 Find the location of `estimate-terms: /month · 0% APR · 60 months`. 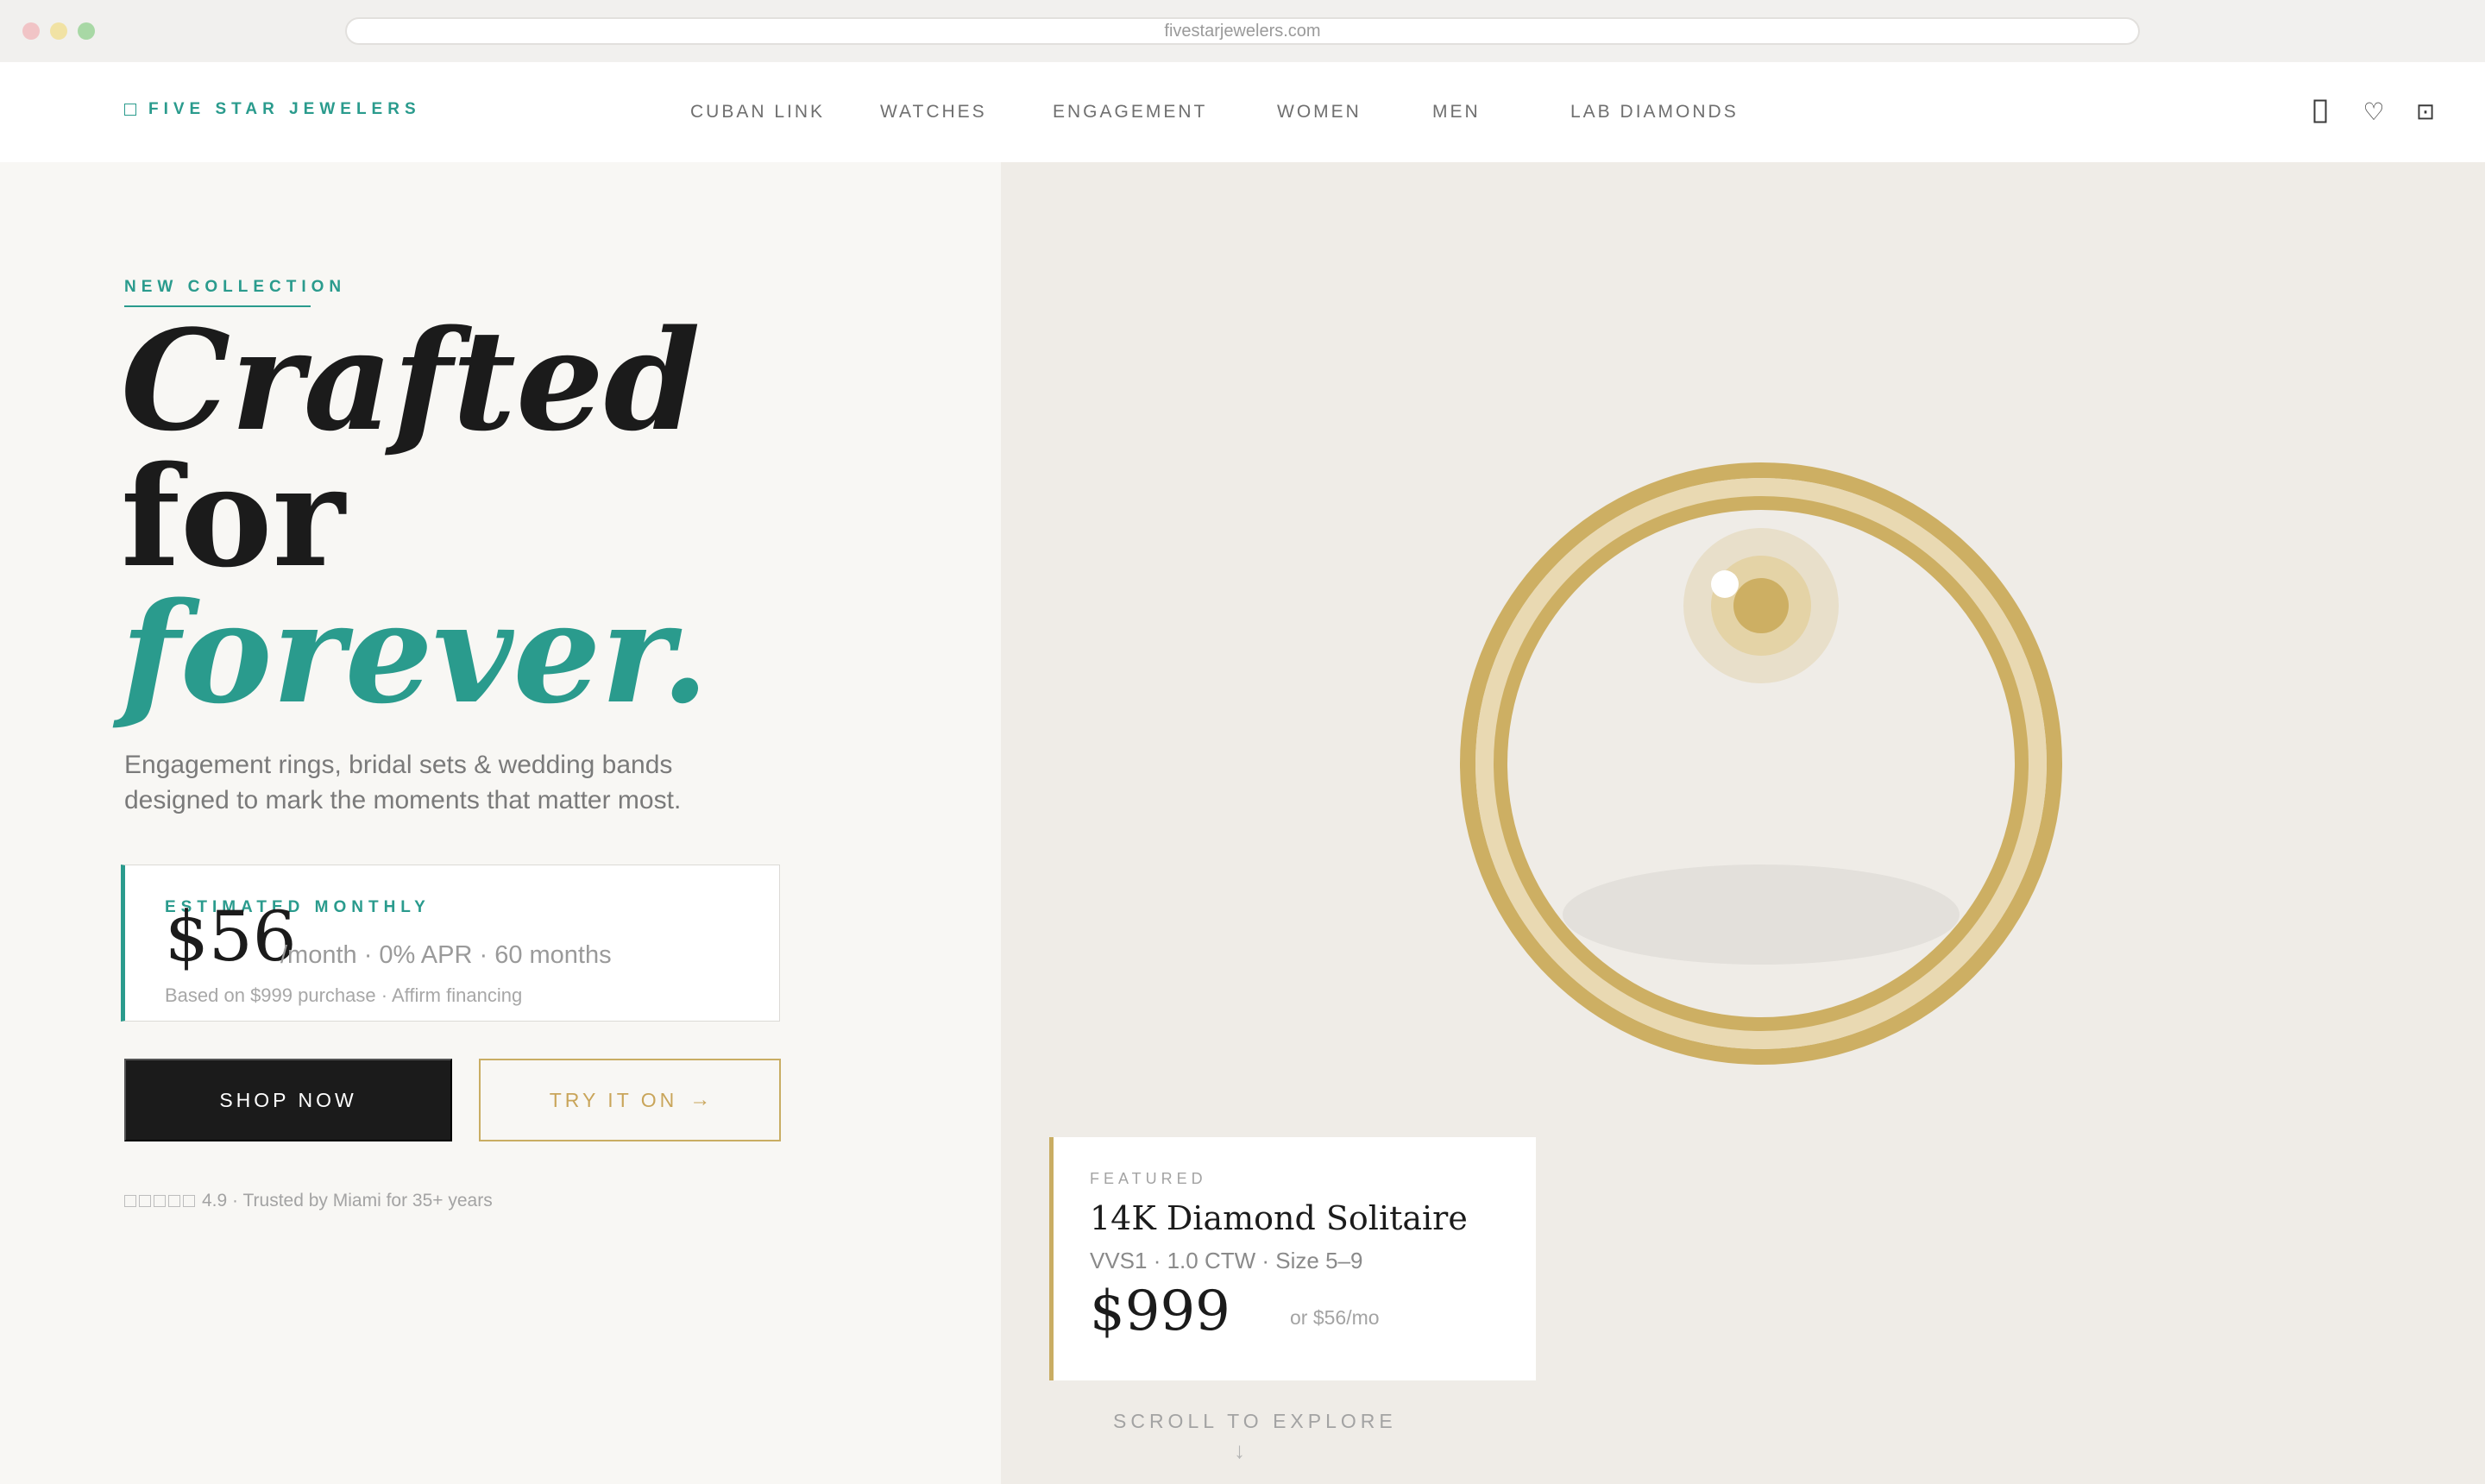

estimate-terms: /month · 0% APR · 60 months is located at coordinates (446, 955).